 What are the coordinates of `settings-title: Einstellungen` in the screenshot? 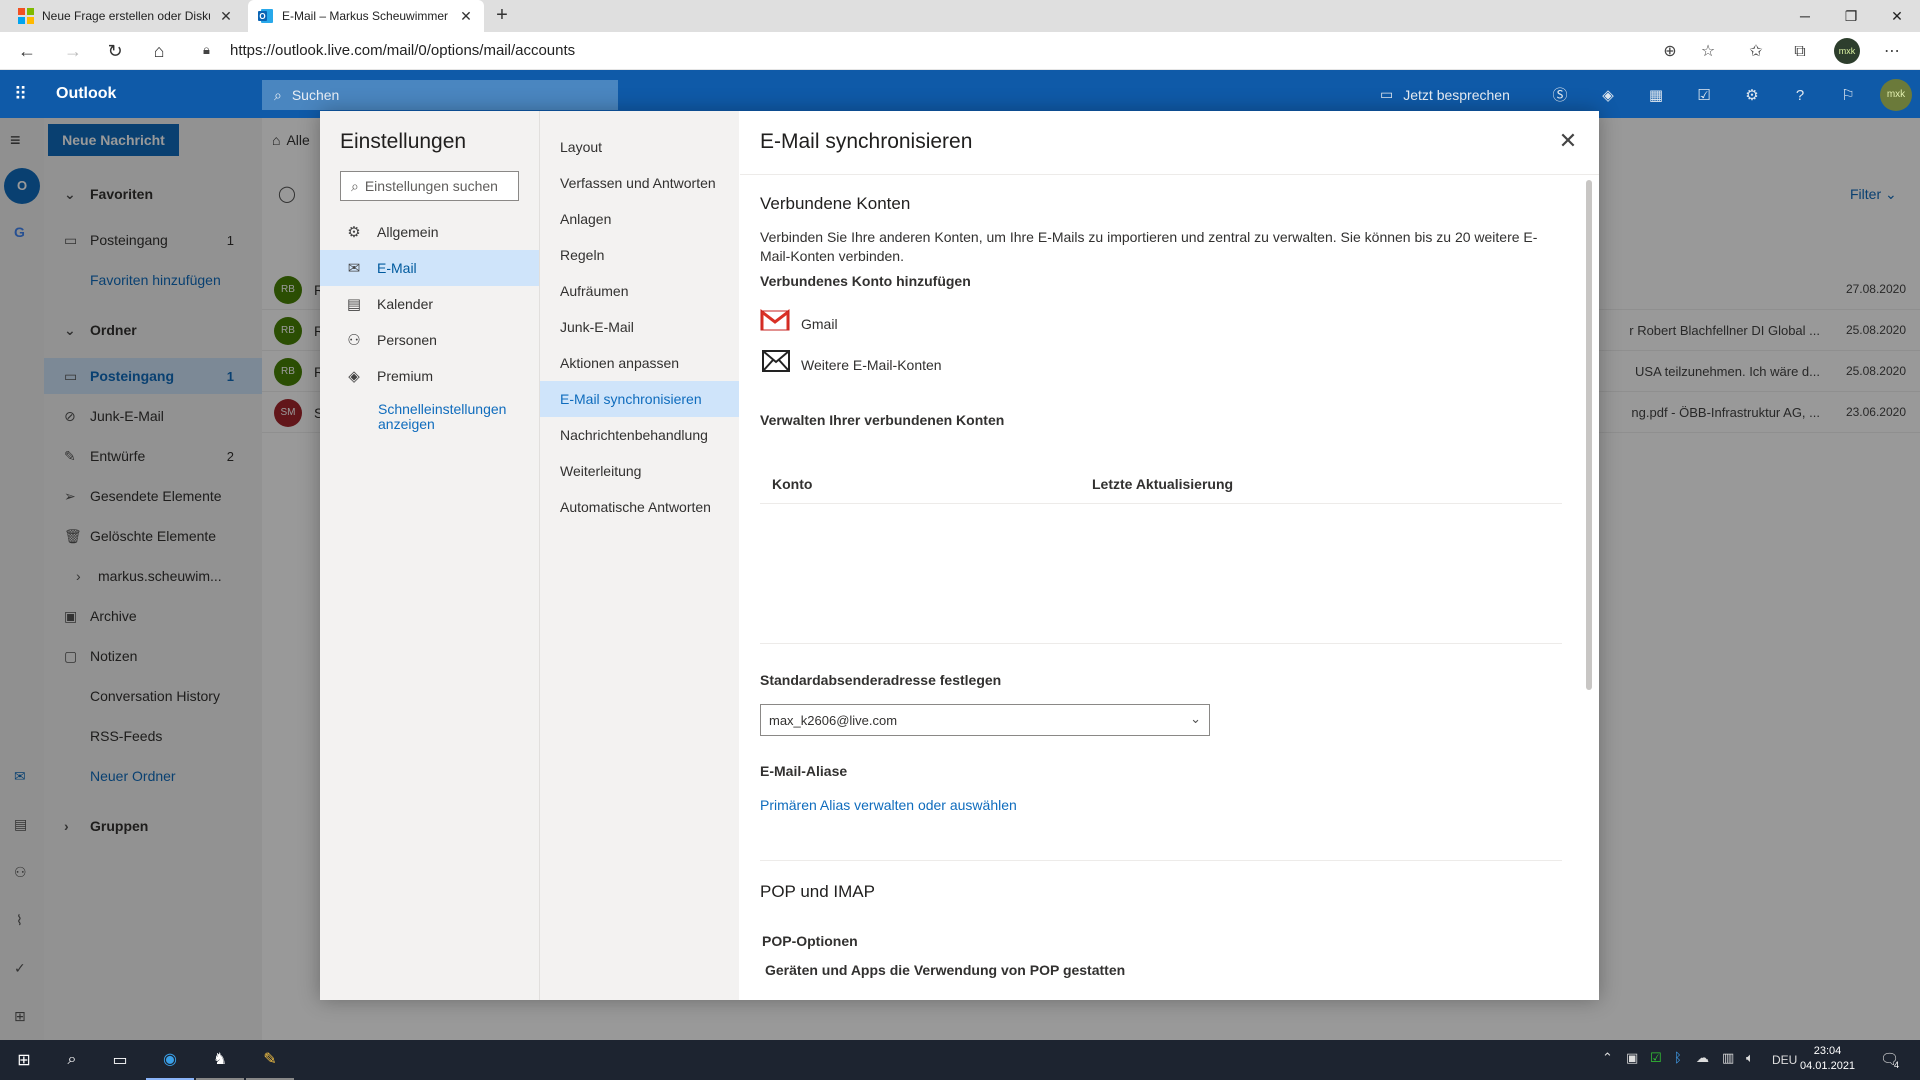 It's located at (403, 141).